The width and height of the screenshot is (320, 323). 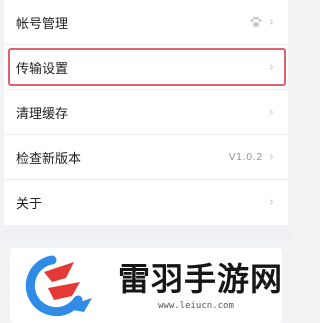 I want to click on settings-item-clear-cache: 清理缓存 ›, so click(x=146, y=112).